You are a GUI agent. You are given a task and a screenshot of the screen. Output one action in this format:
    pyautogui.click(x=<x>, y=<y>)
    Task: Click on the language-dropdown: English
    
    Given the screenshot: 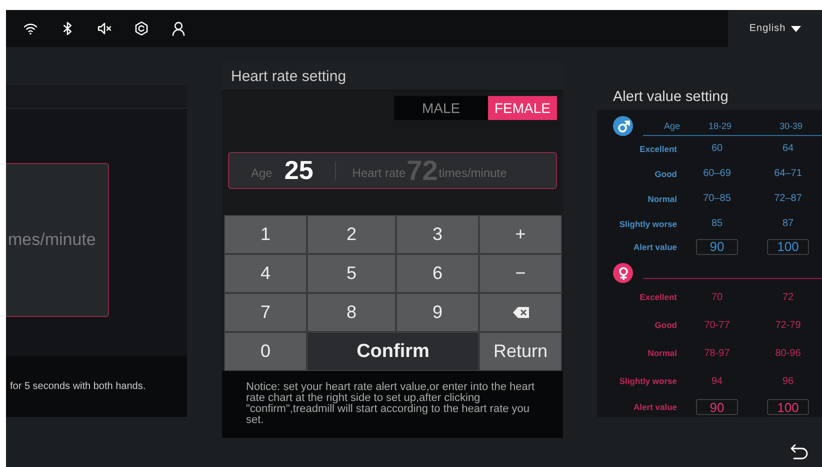 What is the action you would take?
    pyautogui.click(x=775, y=28)
    